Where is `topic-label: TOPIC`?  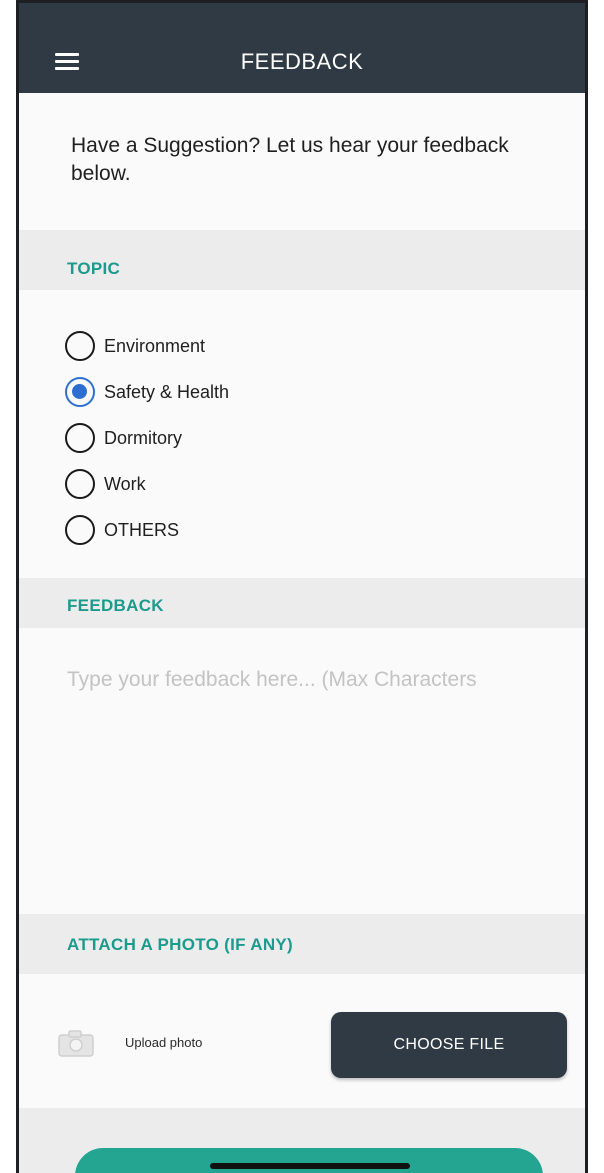
topic-label: TOPIC is located at coordinates (94, 268).